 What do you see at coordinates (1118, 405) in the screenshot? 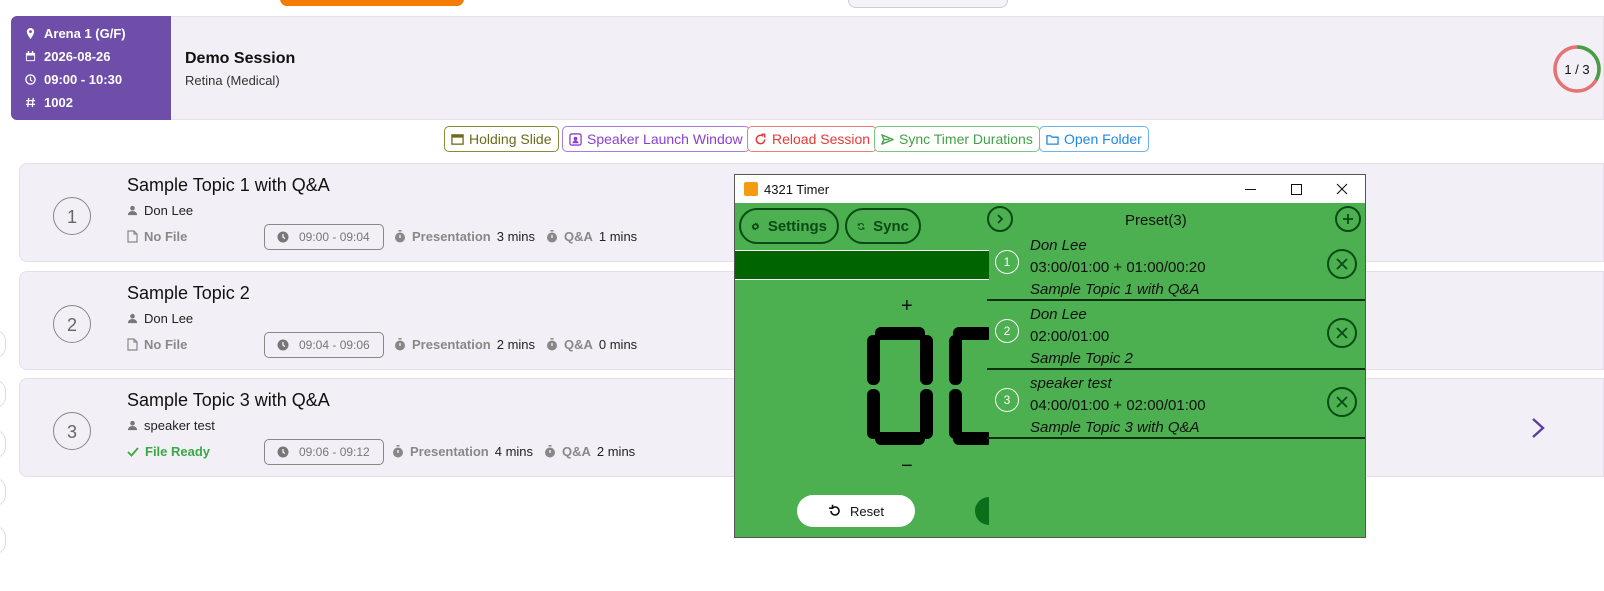
I see `preset-durations: 04:00/01:00 + 02:00/01:00` at bounding box center [1118, 405].